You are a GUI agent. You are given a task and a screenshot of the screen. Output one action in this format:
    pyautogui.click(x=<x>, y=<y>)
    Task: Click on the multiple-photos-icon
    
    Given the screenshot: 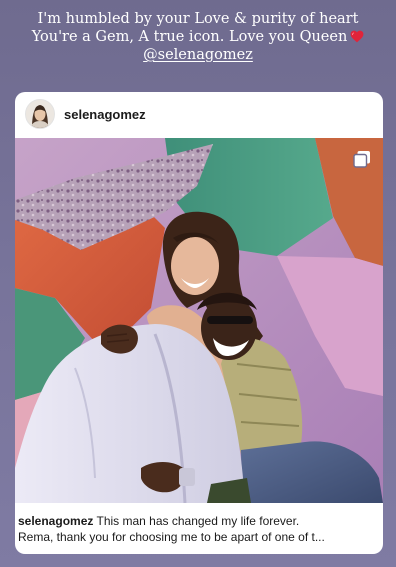 What is the action you would take?
    pyautogui.click(x=361, y=159)
    